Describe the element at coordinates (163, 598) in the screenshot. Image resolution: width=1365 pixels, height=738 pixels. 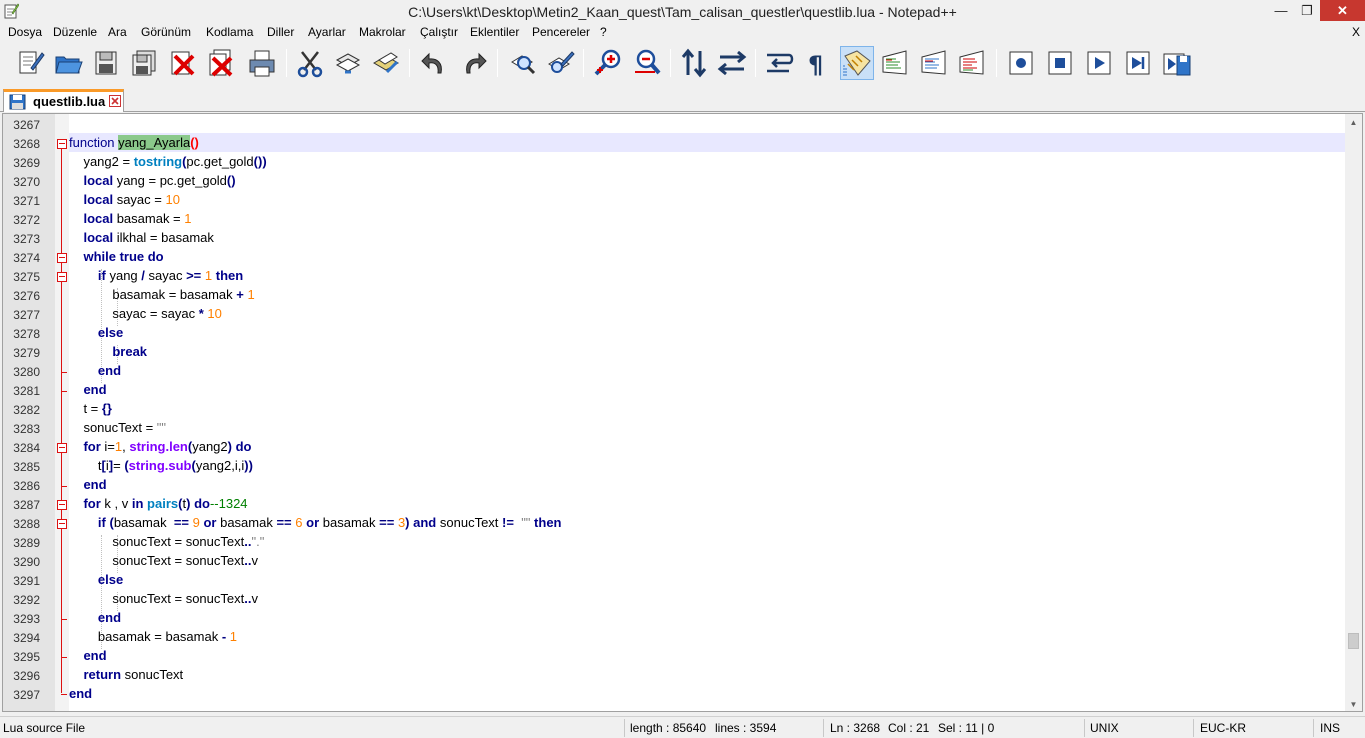
I see `code-line: sonucText = sonucText..v` at that location.